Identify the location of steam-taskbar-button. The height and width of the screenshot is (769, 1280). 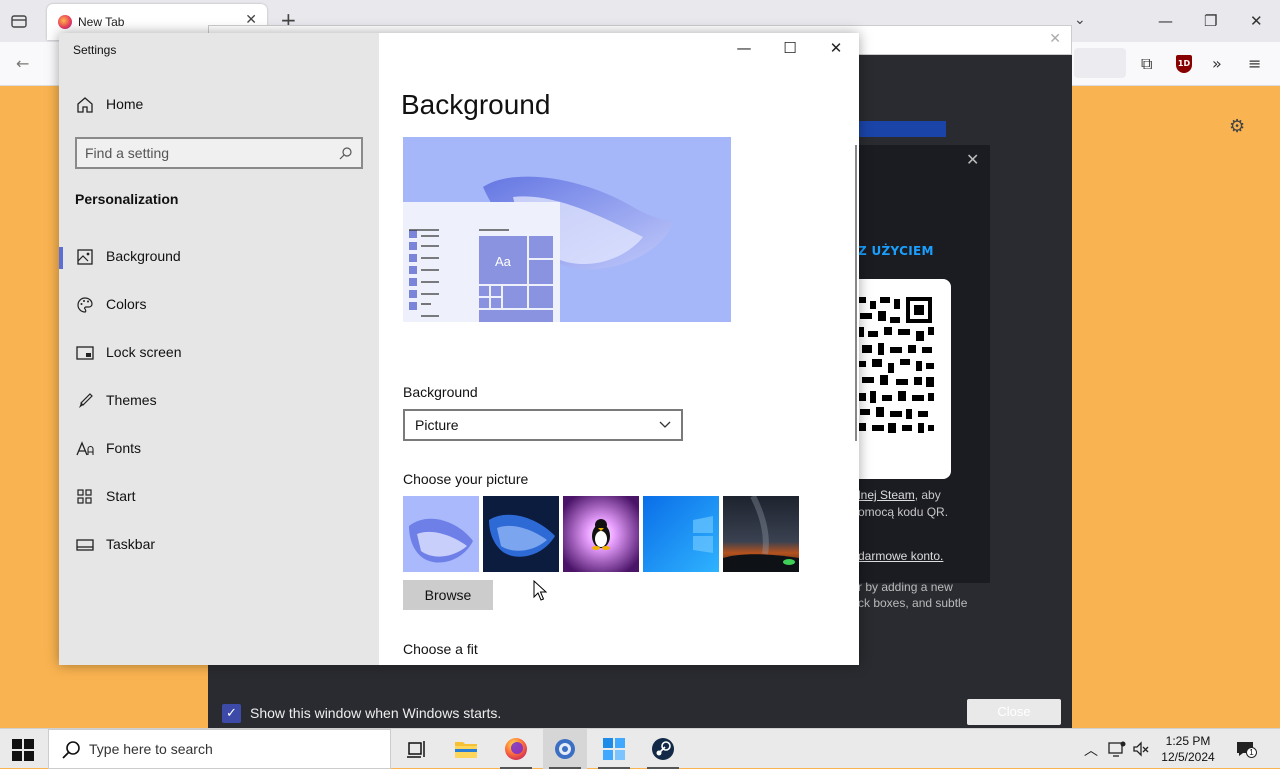
(663, 749).